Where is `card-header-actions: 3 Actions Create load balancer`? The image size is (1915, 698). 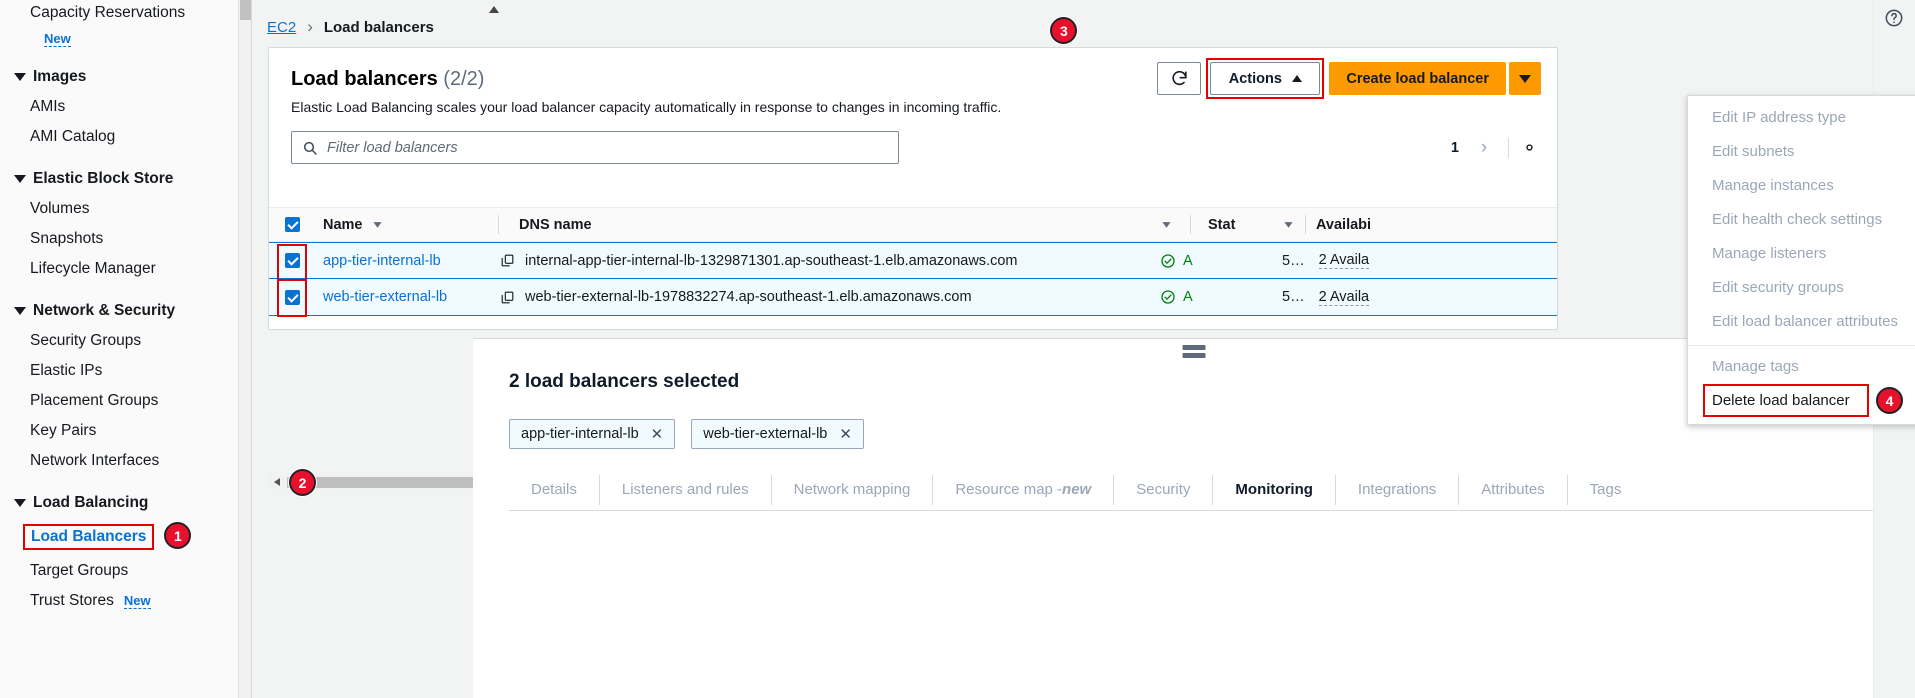 card-header-actions: 3 Actions Create load balancer is located at coordinates (1295, 58).